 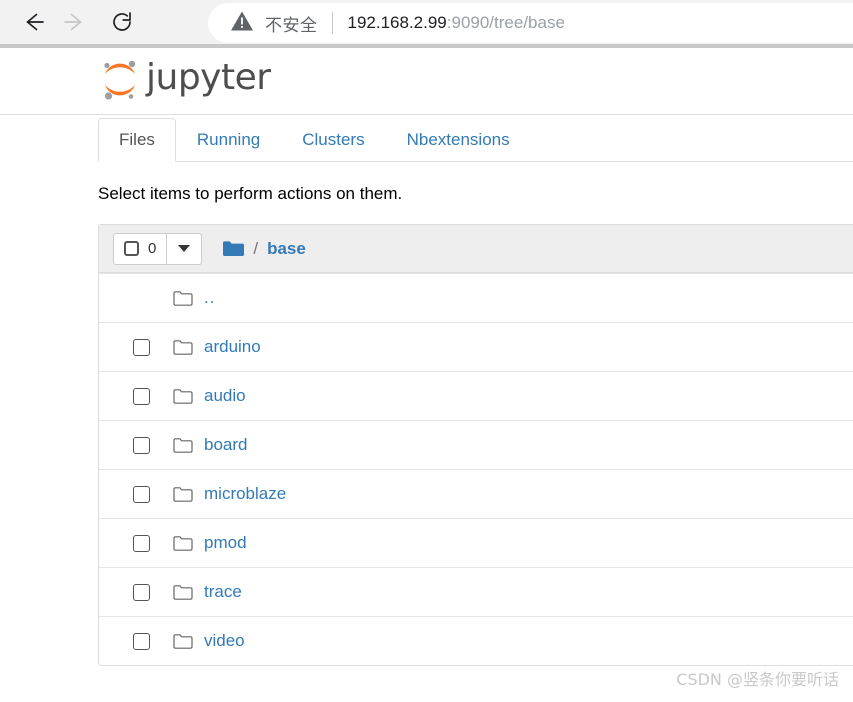 I want to click on file-name-link: video, so click(x=224, y=641).